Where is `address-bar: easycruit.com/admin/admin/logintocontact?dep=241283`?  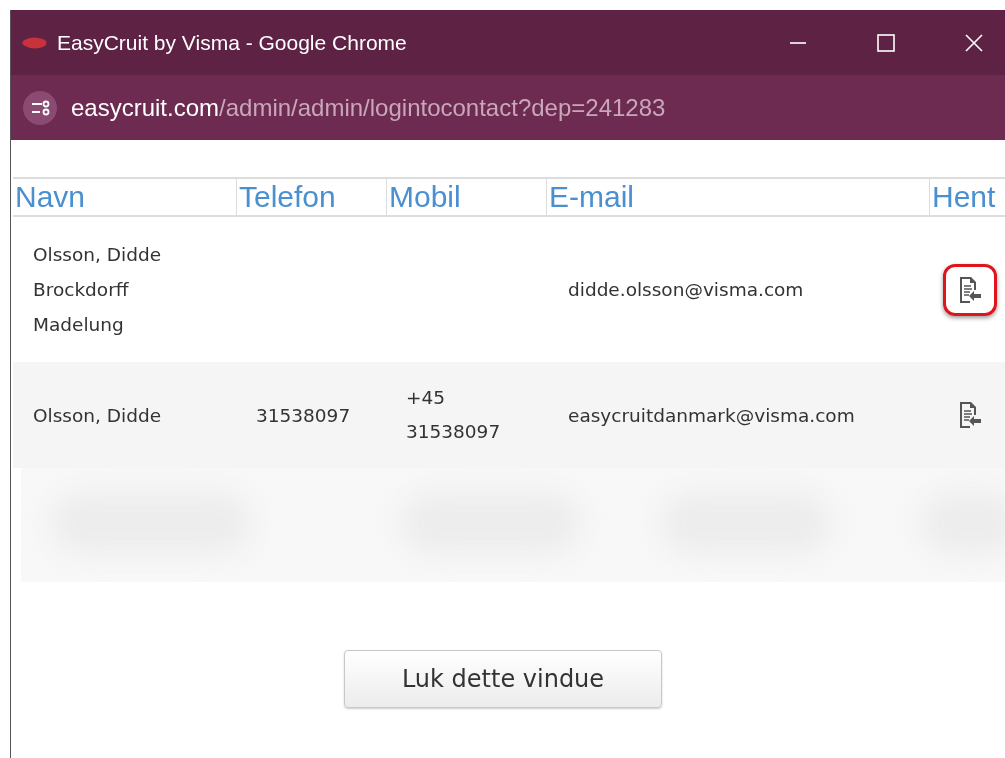
address-bar: easycruit.com/admin/admin/logintocontact?dep=241283 is located at coordinates (508, 107).